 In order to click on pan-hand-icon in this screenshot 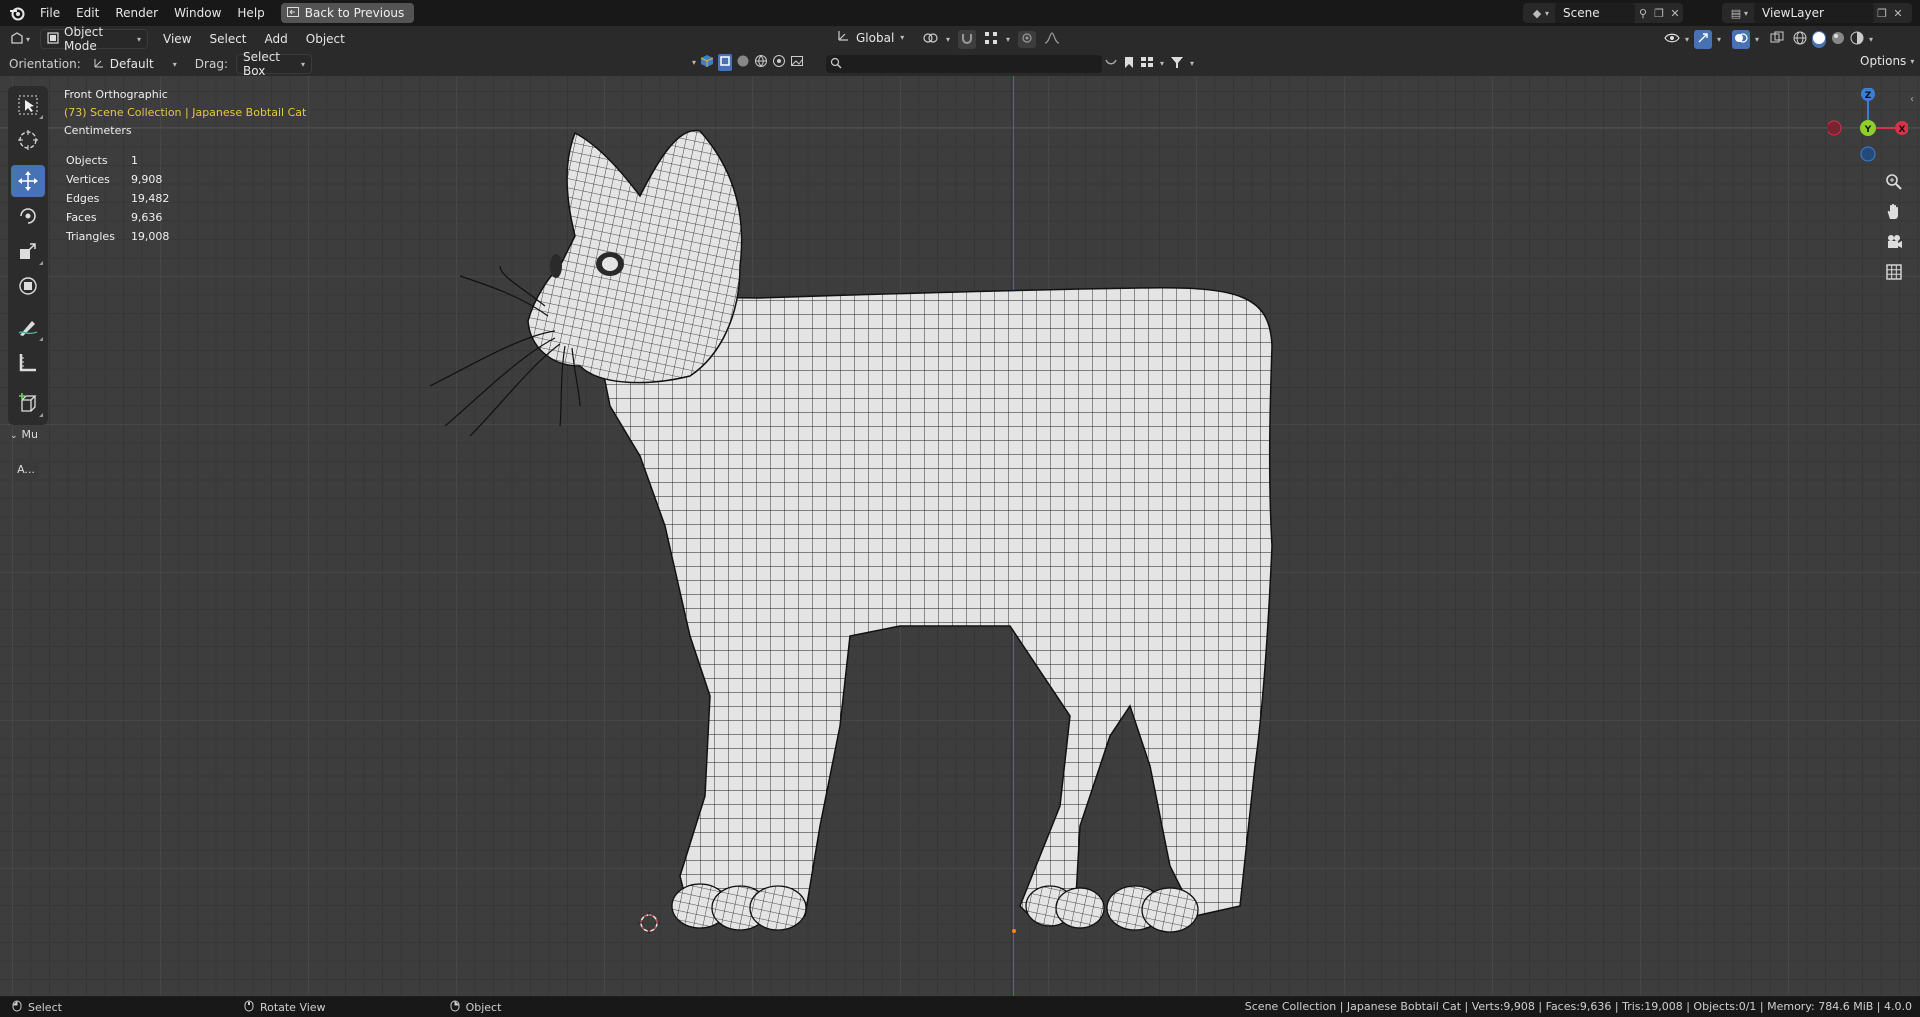, I will do `click(1894, 212)`.